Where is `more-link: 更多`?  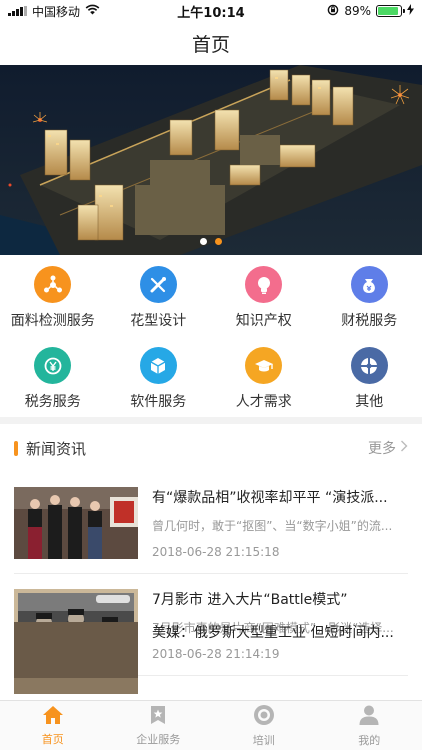 more-link: 更多 is located at coordinates (388, 448).